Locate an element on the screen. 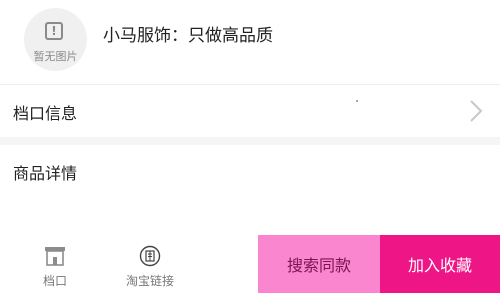 This screenshot has height=293, width=500. exclamation-box-icon: ! is located at coordinates (54, 31).